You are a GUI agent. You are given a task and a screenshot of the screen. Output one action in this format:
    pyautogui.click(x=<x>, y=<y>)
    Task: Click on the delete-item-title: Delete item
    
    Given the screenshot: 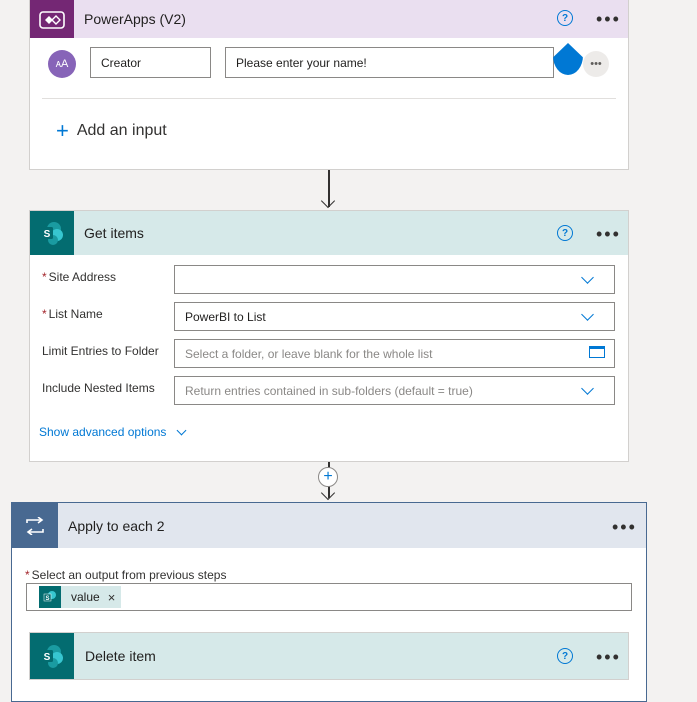 What is the action you would take?
    pyautogui.click(x=120, y=656)
    